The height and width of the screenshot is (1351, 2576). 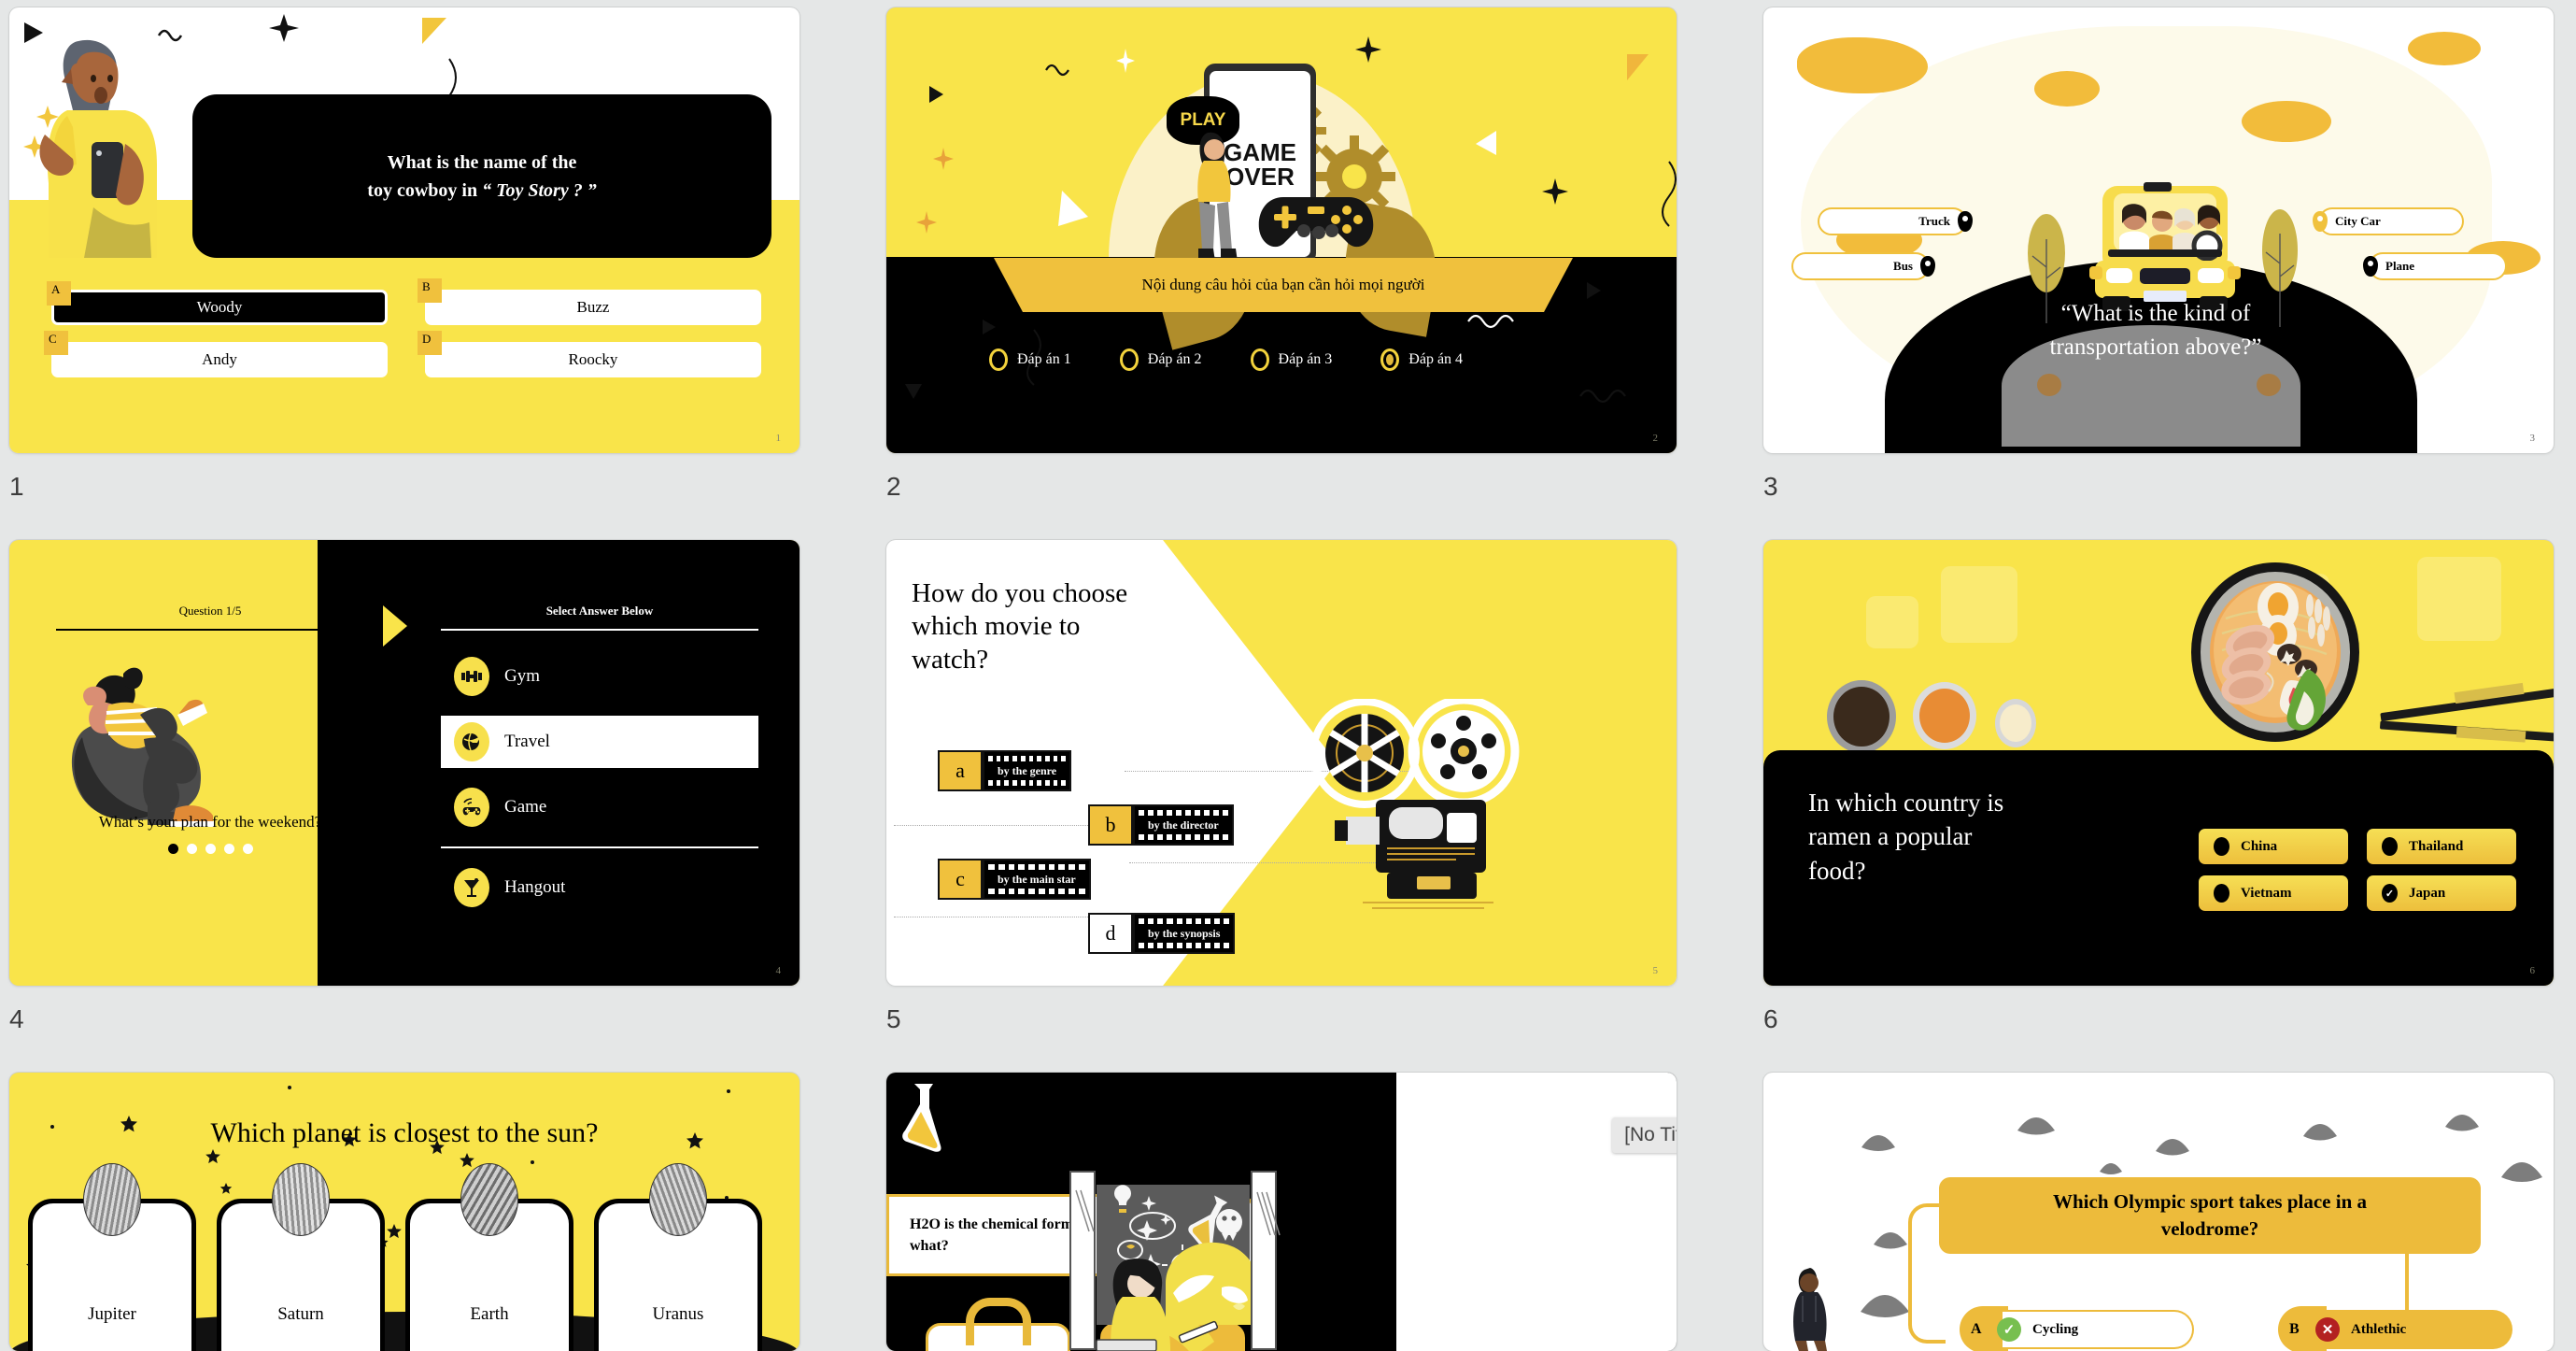 What do you see at coordinates (216, 354) in the screenshot?
I see `answer-option-c: C Andy` at bounding box center [216, 354].